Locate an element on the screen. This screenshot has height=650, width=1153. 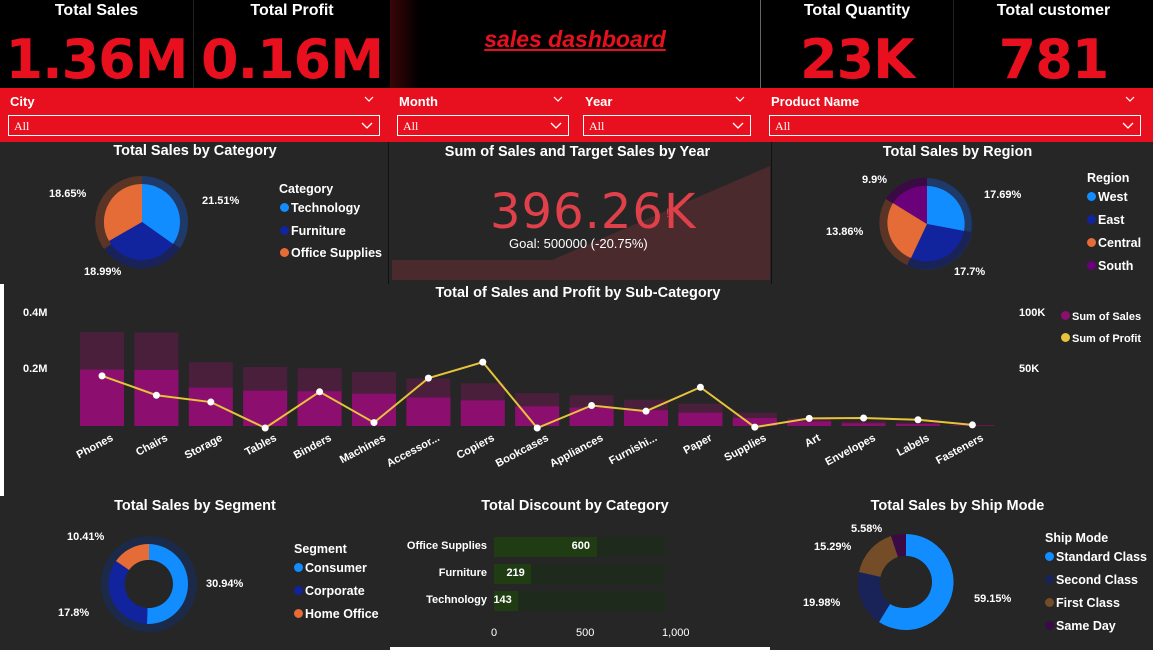
data-label: 143 is located at coordinates (502, 600).